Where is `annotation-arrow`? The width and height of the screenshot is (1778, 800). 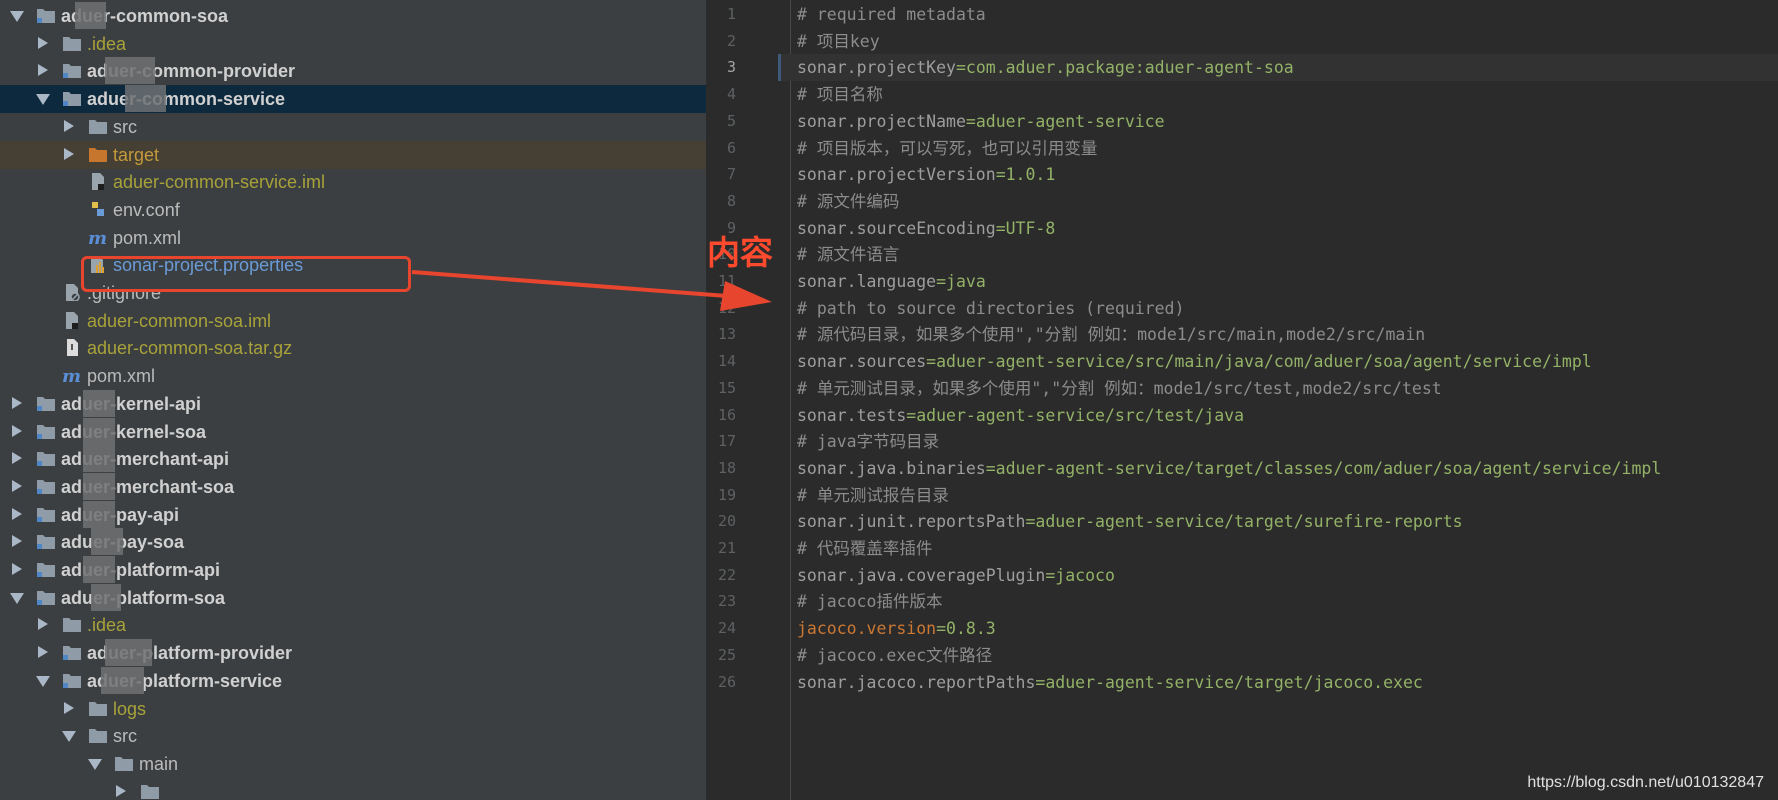
annotation-arrow is located at coordinates (591, 290).